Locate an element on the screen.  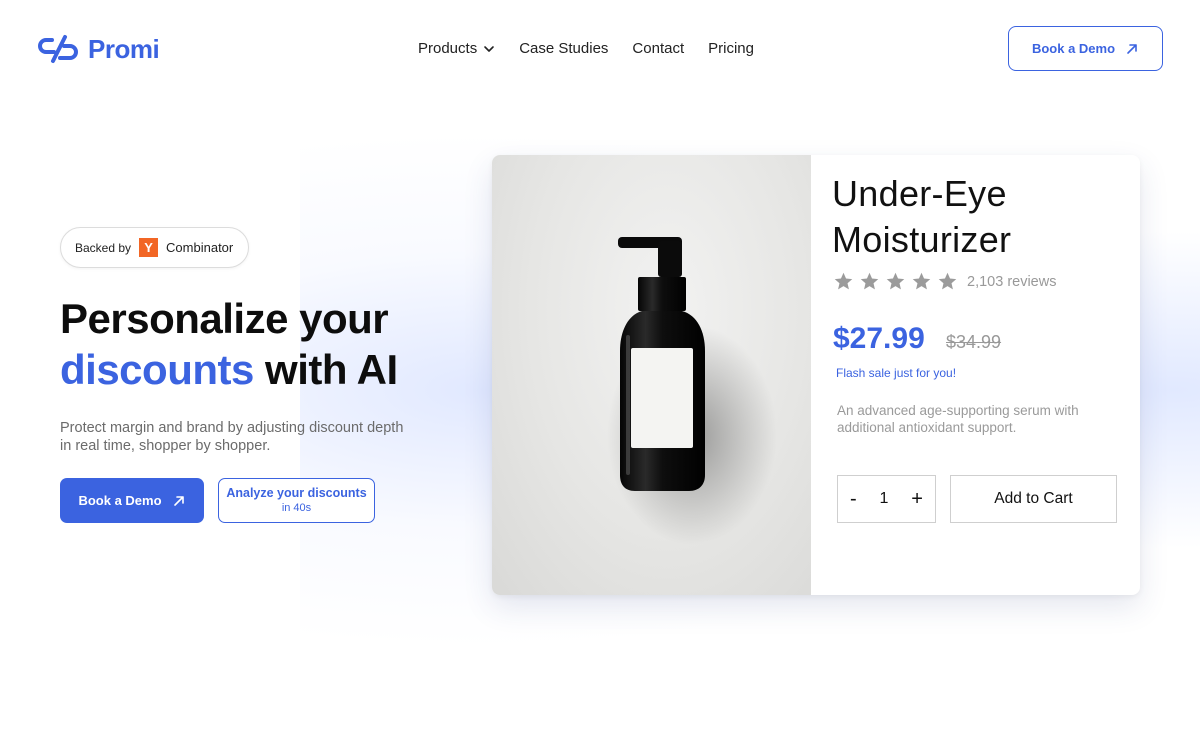
add-to-cart-button: Add to Cart is located at coordinates (1033, 499).